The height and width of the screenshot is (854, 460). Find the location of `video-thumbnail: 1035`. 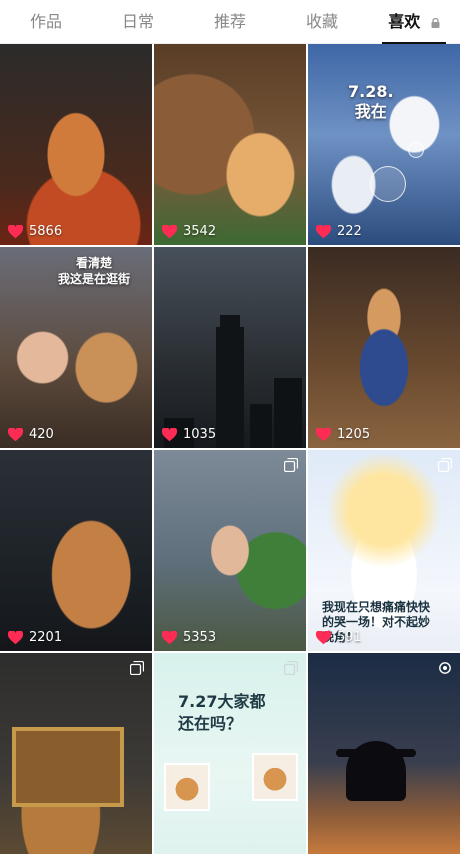

video-thumbnail: 1035 is located at coordinates (230, 347).